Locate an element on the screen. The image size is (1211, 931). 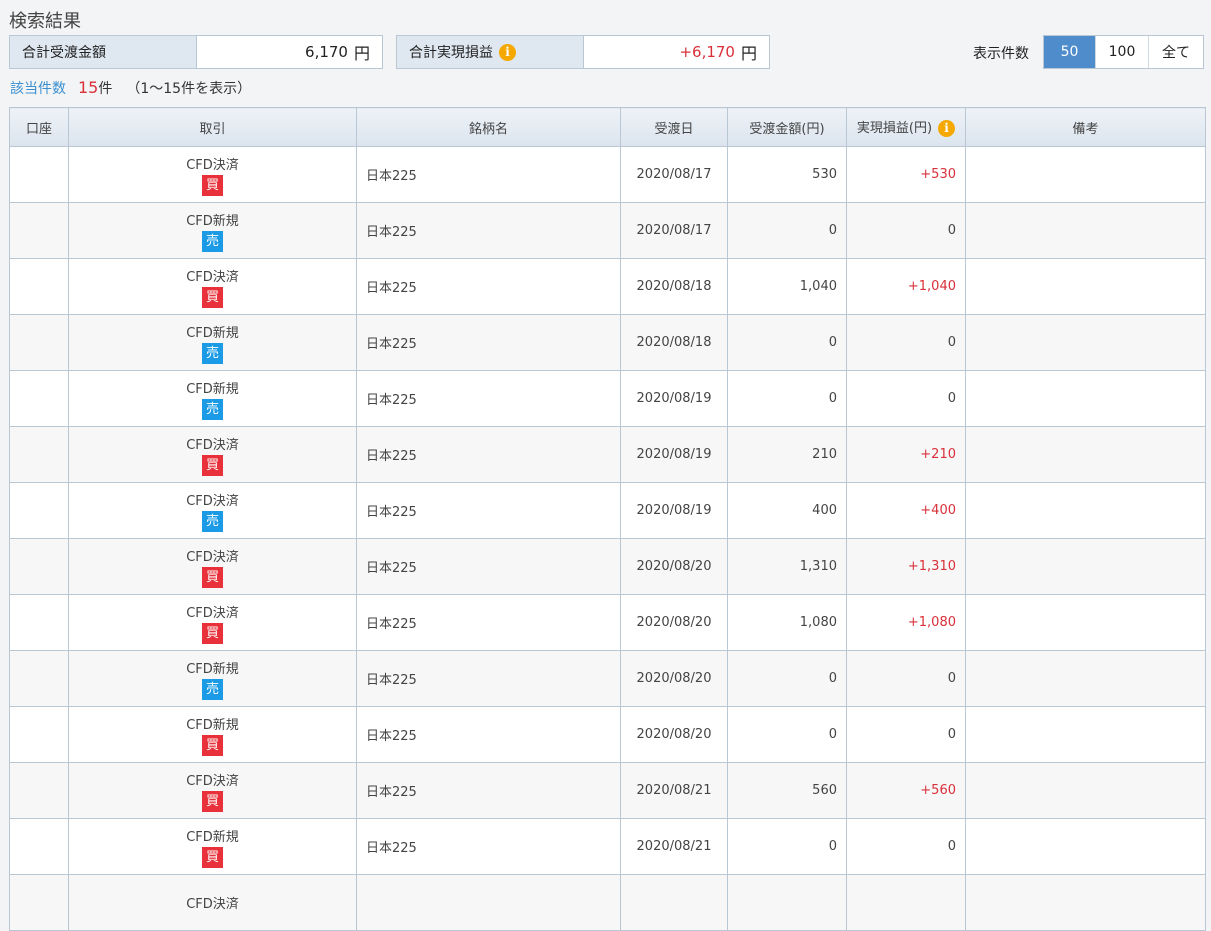
pl-cell: +1,040 is located at coordinates (906, 286).